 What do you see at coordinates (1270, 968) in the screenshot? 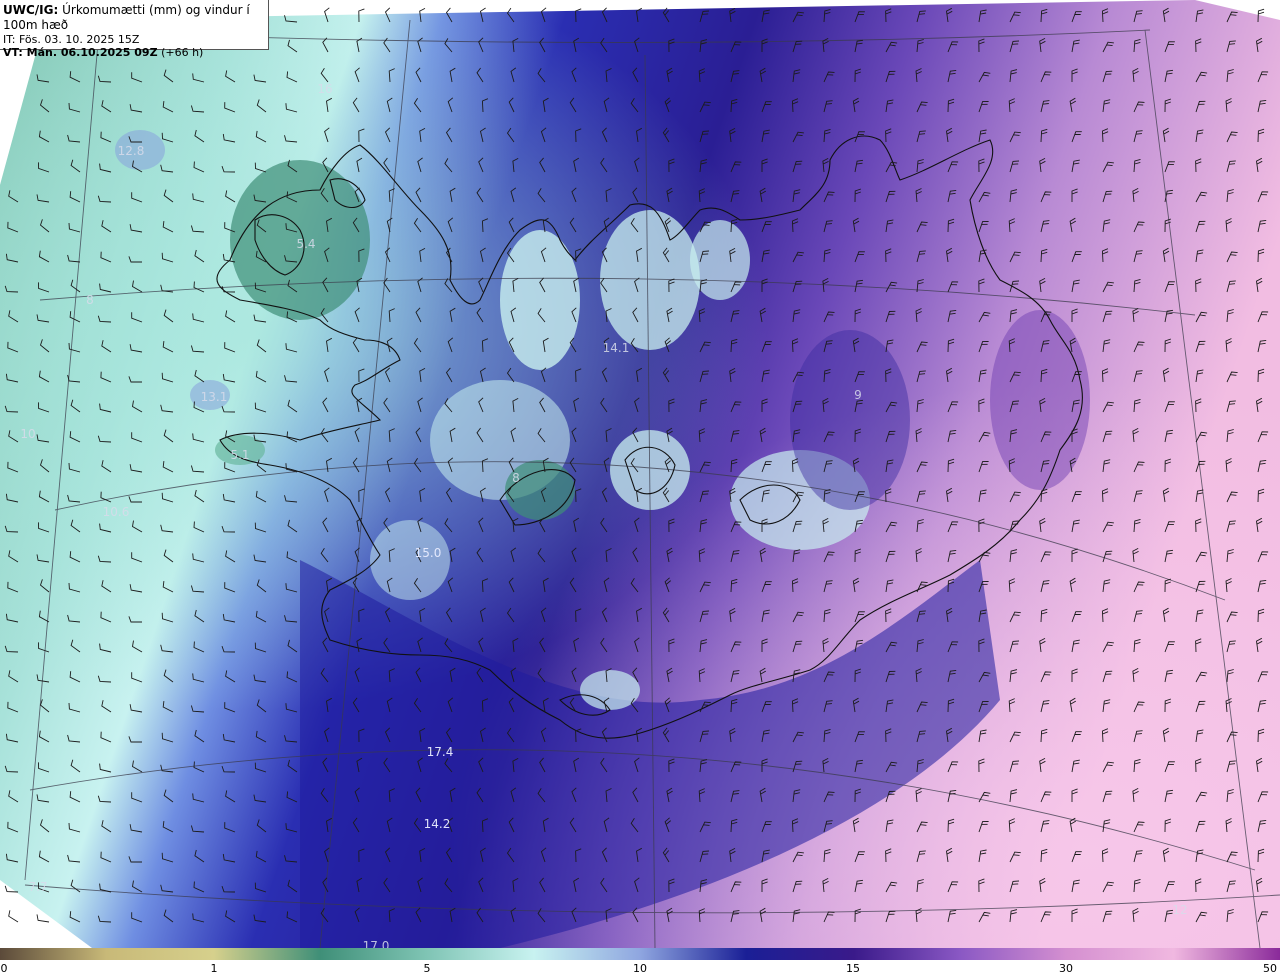
I see `colorbar-tick-50: 50` at bounding box center [1270, 968].